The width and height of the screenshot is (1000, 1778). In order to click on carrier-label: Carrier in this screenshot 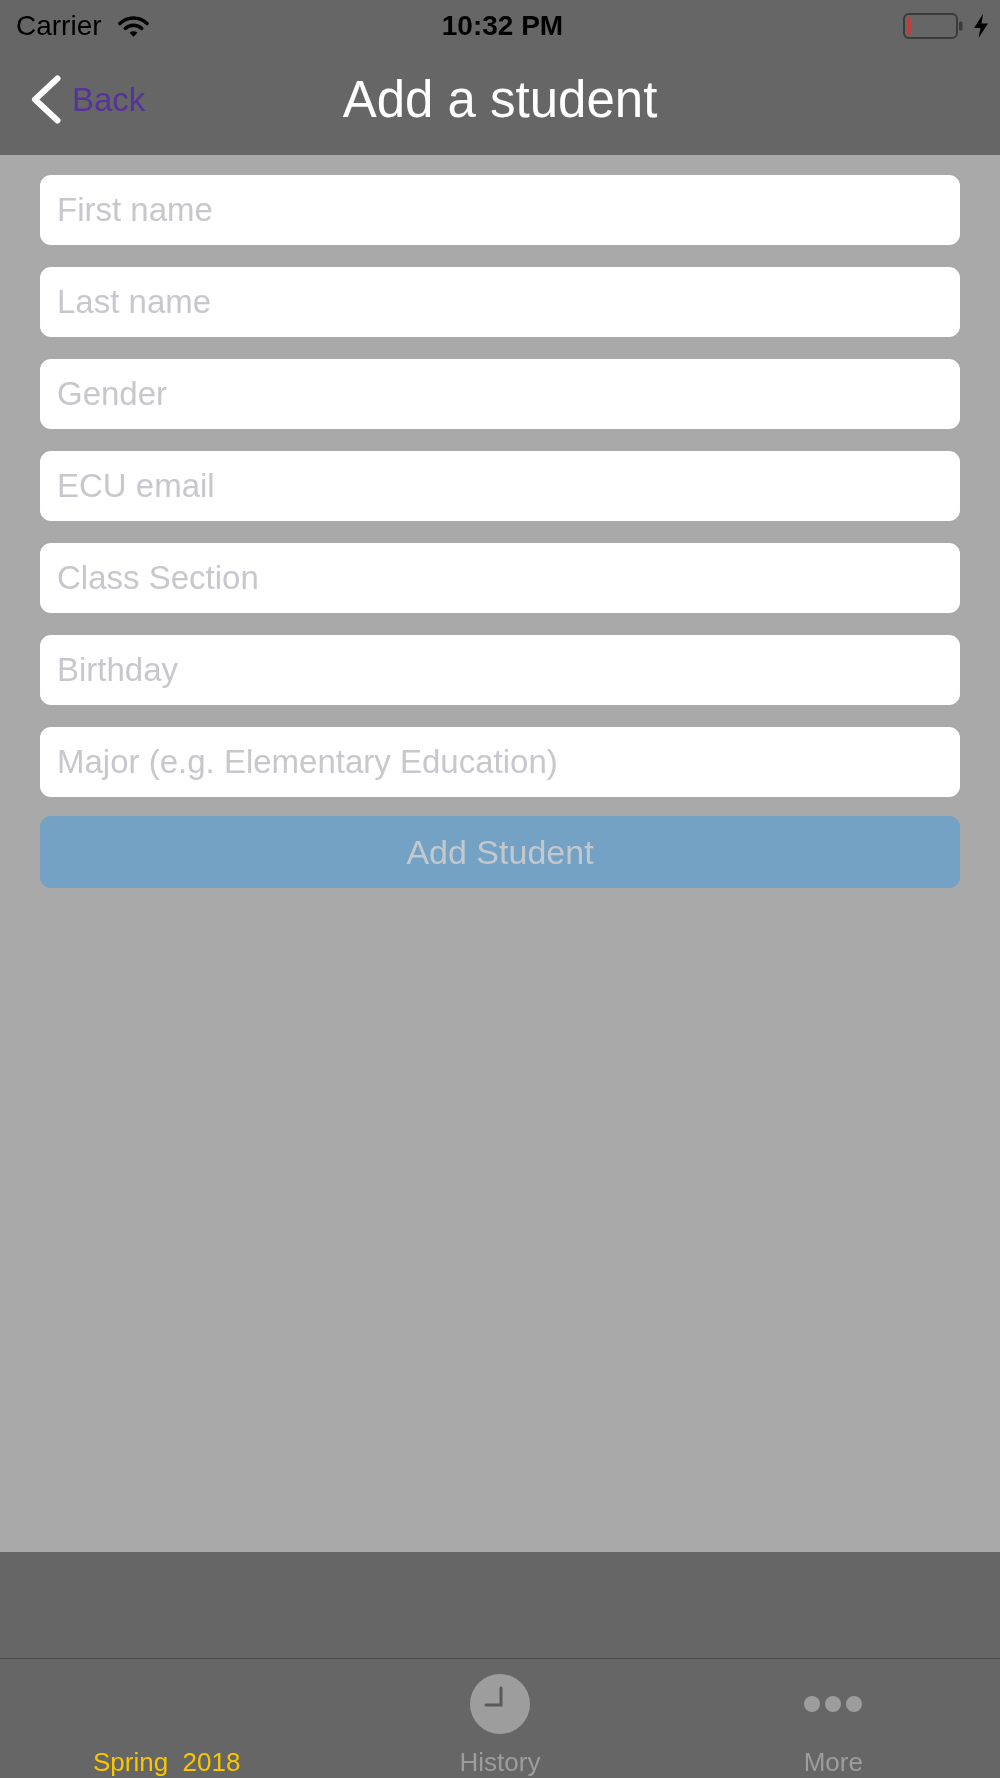, I will do `click(59, 26)`.